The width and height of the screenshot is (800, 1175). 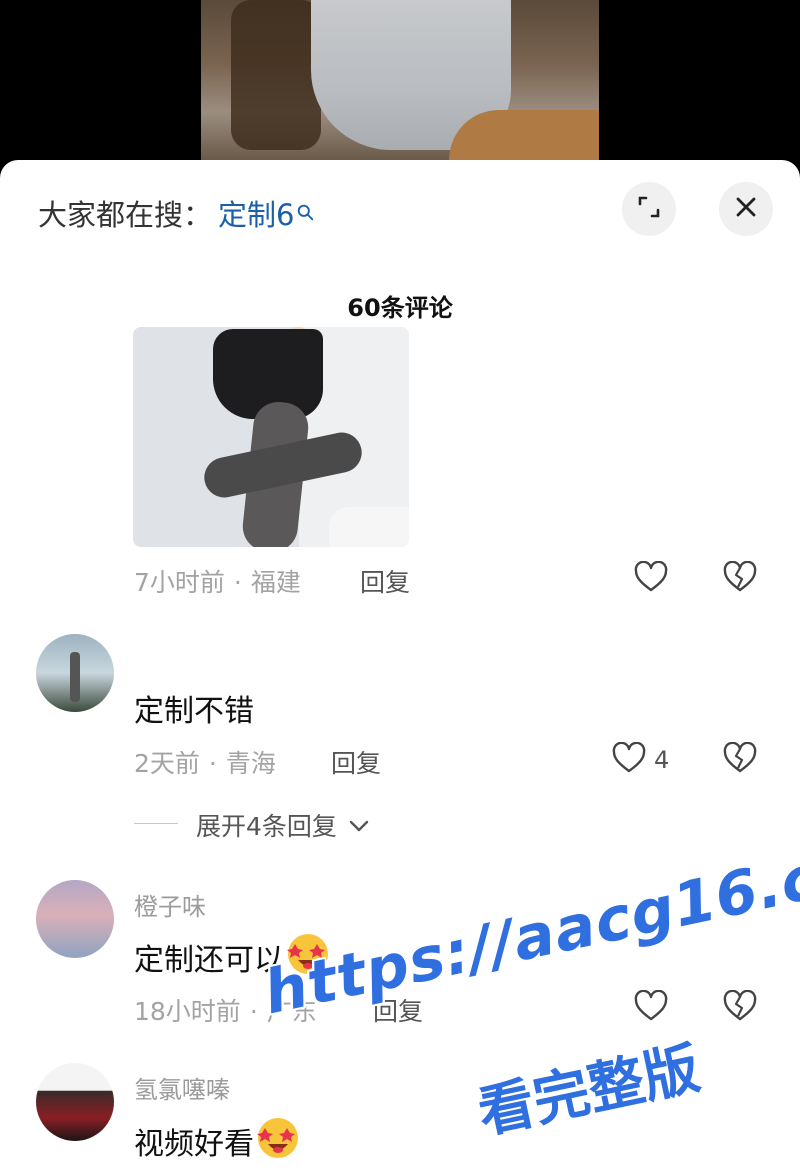 I want to click on video-frame, so click(x=400, y=80).